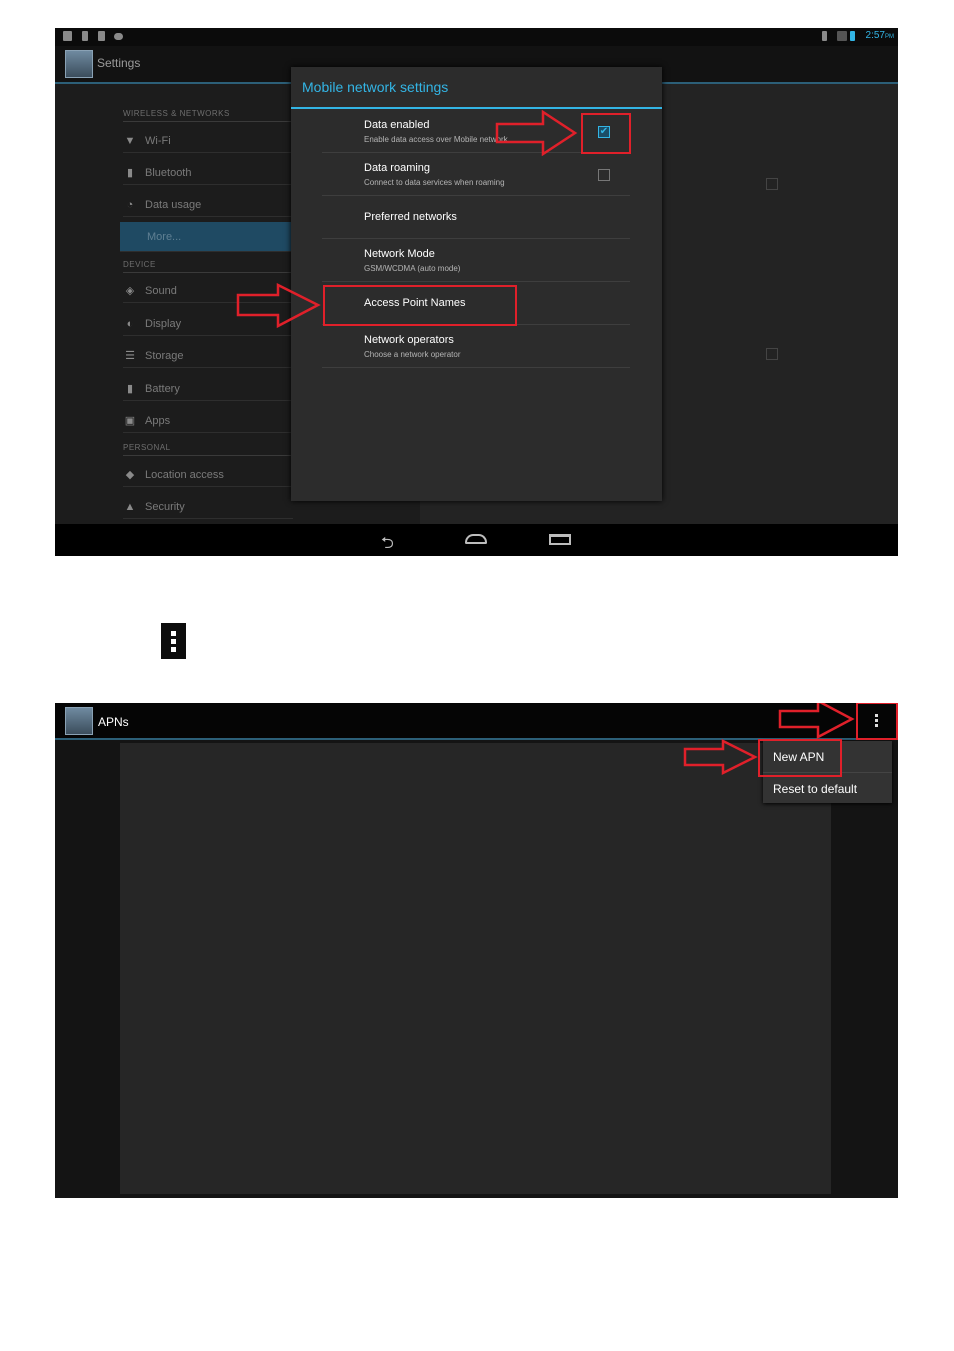 This screenshot has height=1351, width=954. I want to click on storage-icon: ☰, so click(130, 356).